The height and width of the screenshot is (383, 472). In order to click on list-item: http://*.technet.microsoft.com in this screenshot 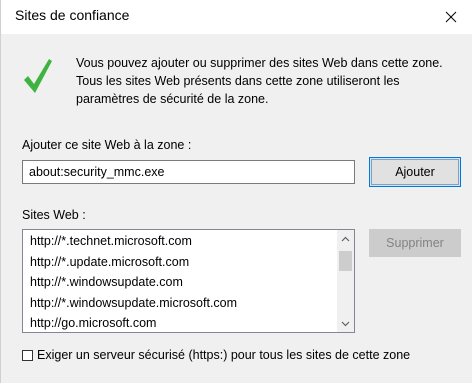, I will do `click(133, 241)`.